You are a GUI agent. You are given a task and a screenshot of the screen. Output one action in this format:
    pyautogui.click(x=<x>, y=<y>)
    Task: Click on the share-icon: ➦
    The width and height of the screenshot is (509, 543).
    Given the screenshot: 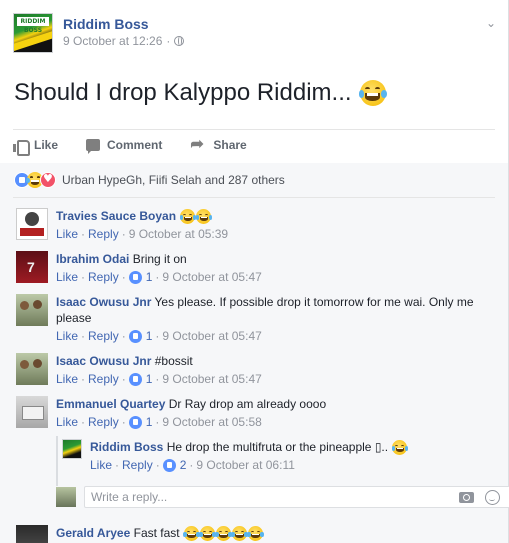 What is the action you would take?
    pyautogui.click(x=197, y=144)
    